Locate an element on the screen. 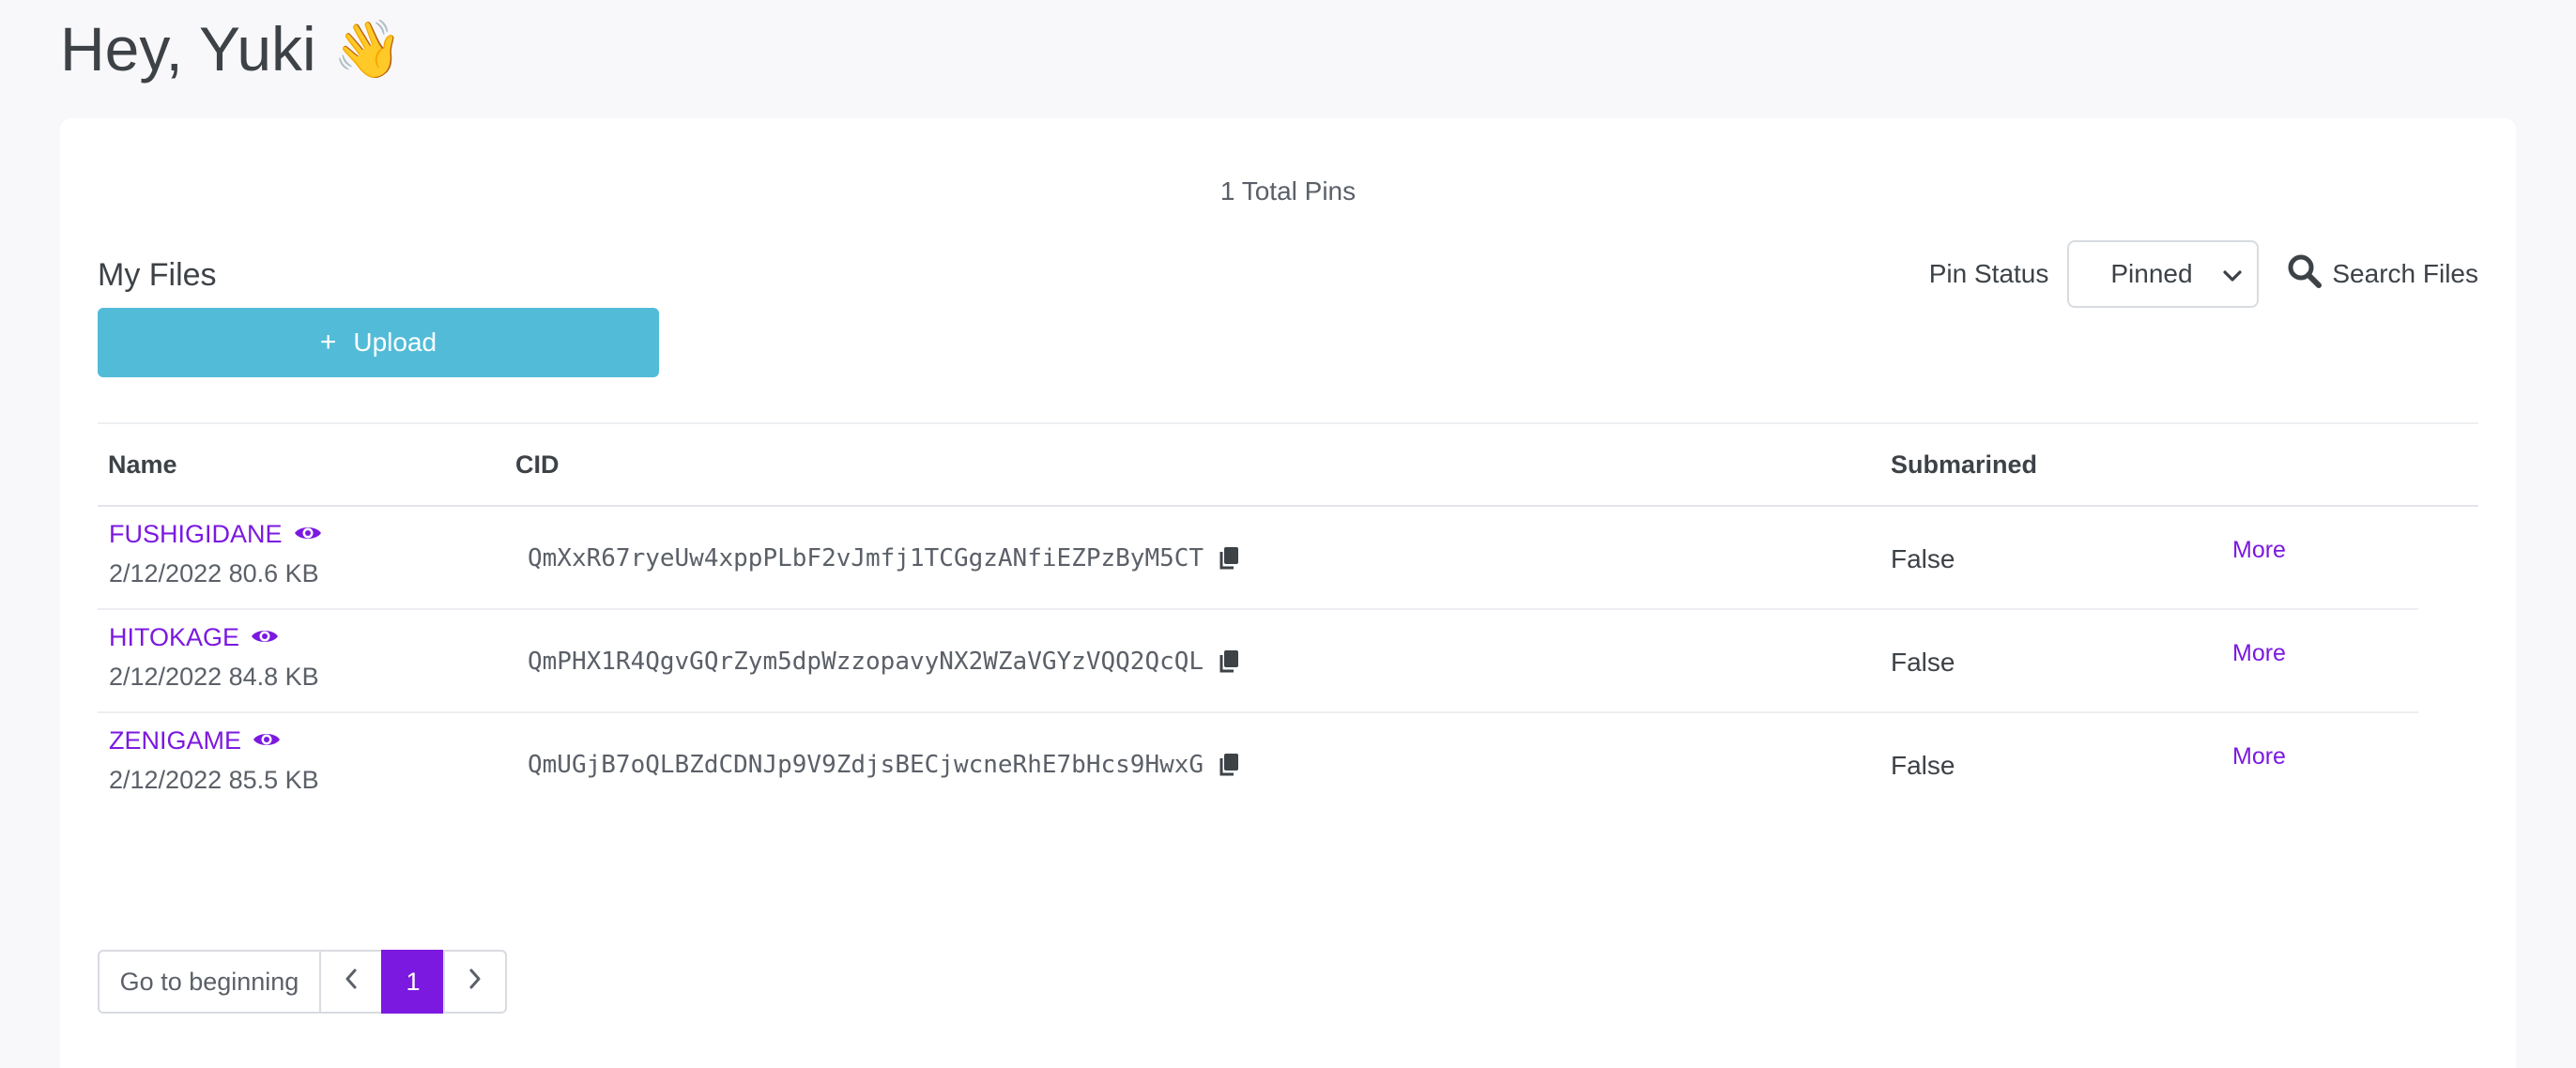 The height and width of the screenshot is (1068, 2576). column-header-cid: CID is located at coordinates (538, 465).